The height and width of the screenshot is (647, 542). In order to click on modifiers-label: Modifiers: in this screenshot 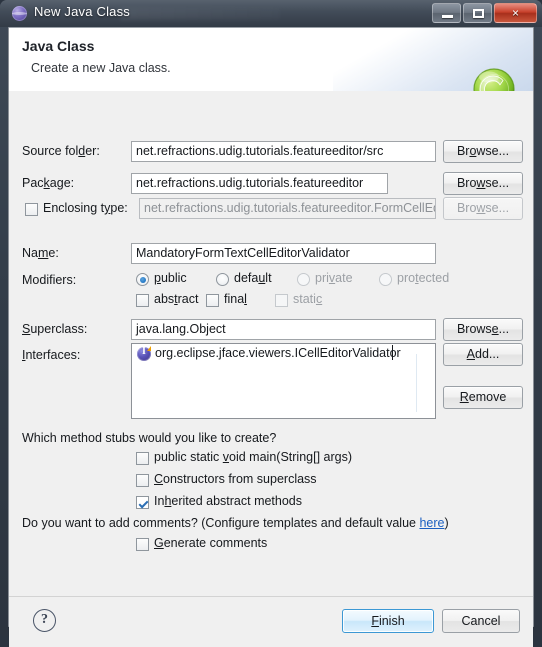, I will do `click(49, 280)`.